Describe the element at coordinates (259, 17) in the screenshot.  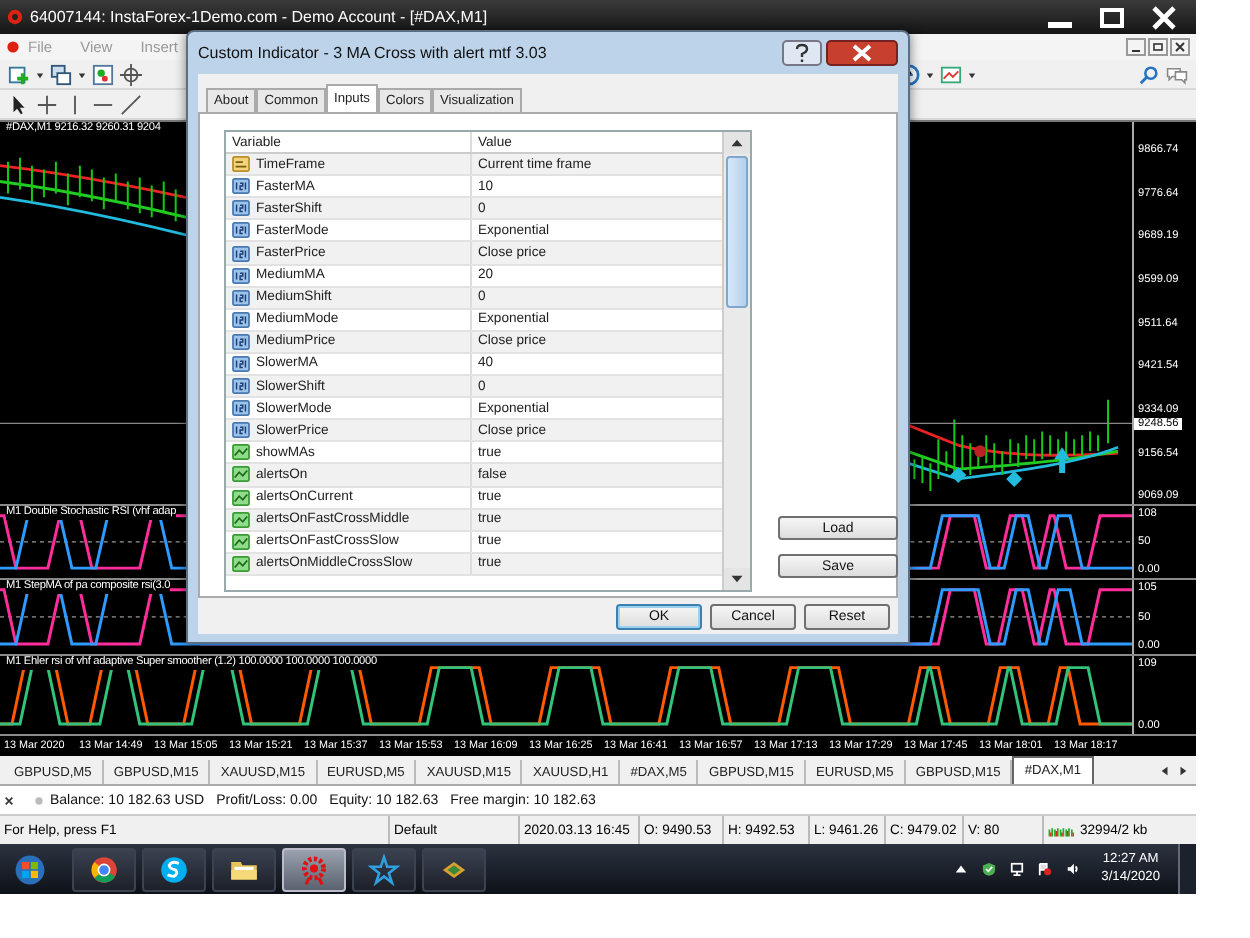
I see `window-title: 64007144: InstaForex-1Demo.com - Demo Account - [#DAX,M1]` at that location.